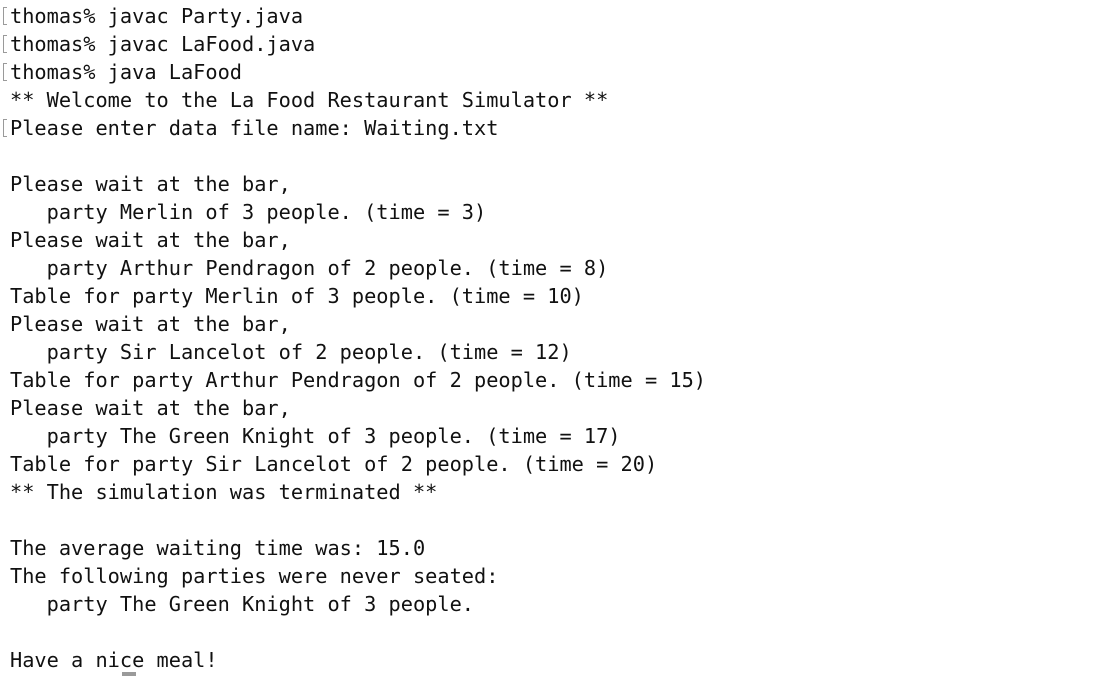  What do you see at coordinates (126, 72) in the screenshot?
I see `terminal-line-text: thomas% java LaFood` at bounding box center [126, 72].